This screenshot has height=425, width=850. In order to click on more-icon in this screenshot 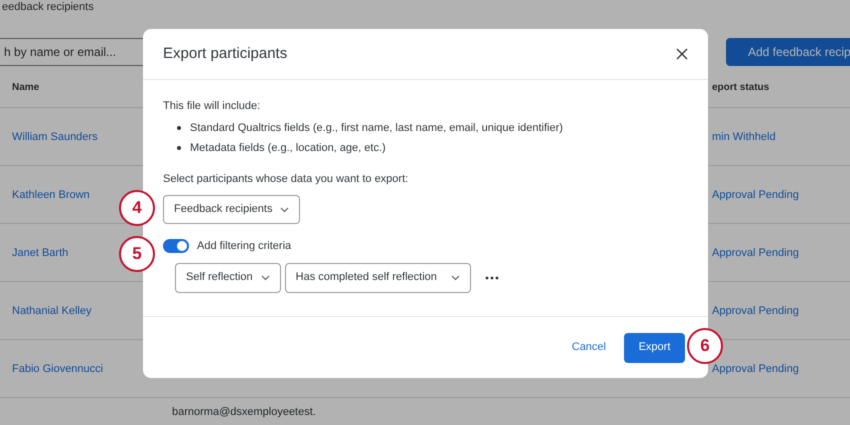, I will do `click(491, 278)`.